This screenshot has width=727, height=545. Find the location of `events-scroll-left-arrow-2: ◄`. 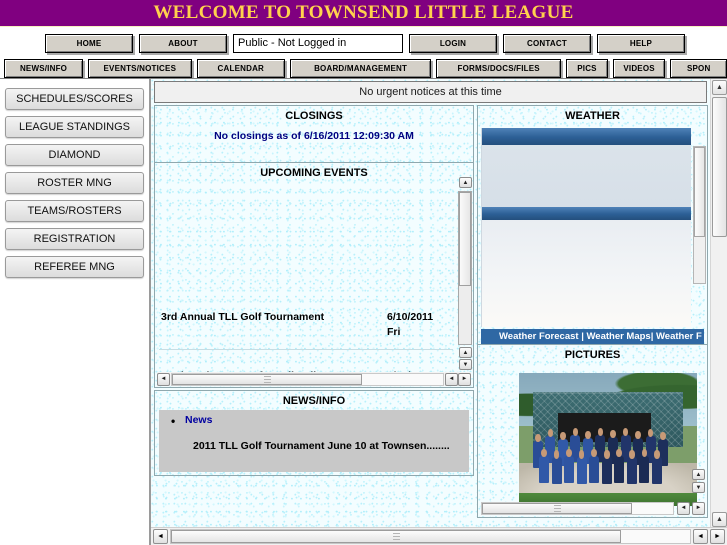

events-scroll-left-arrow-2: ◄ is located at coordinates (451, 379).